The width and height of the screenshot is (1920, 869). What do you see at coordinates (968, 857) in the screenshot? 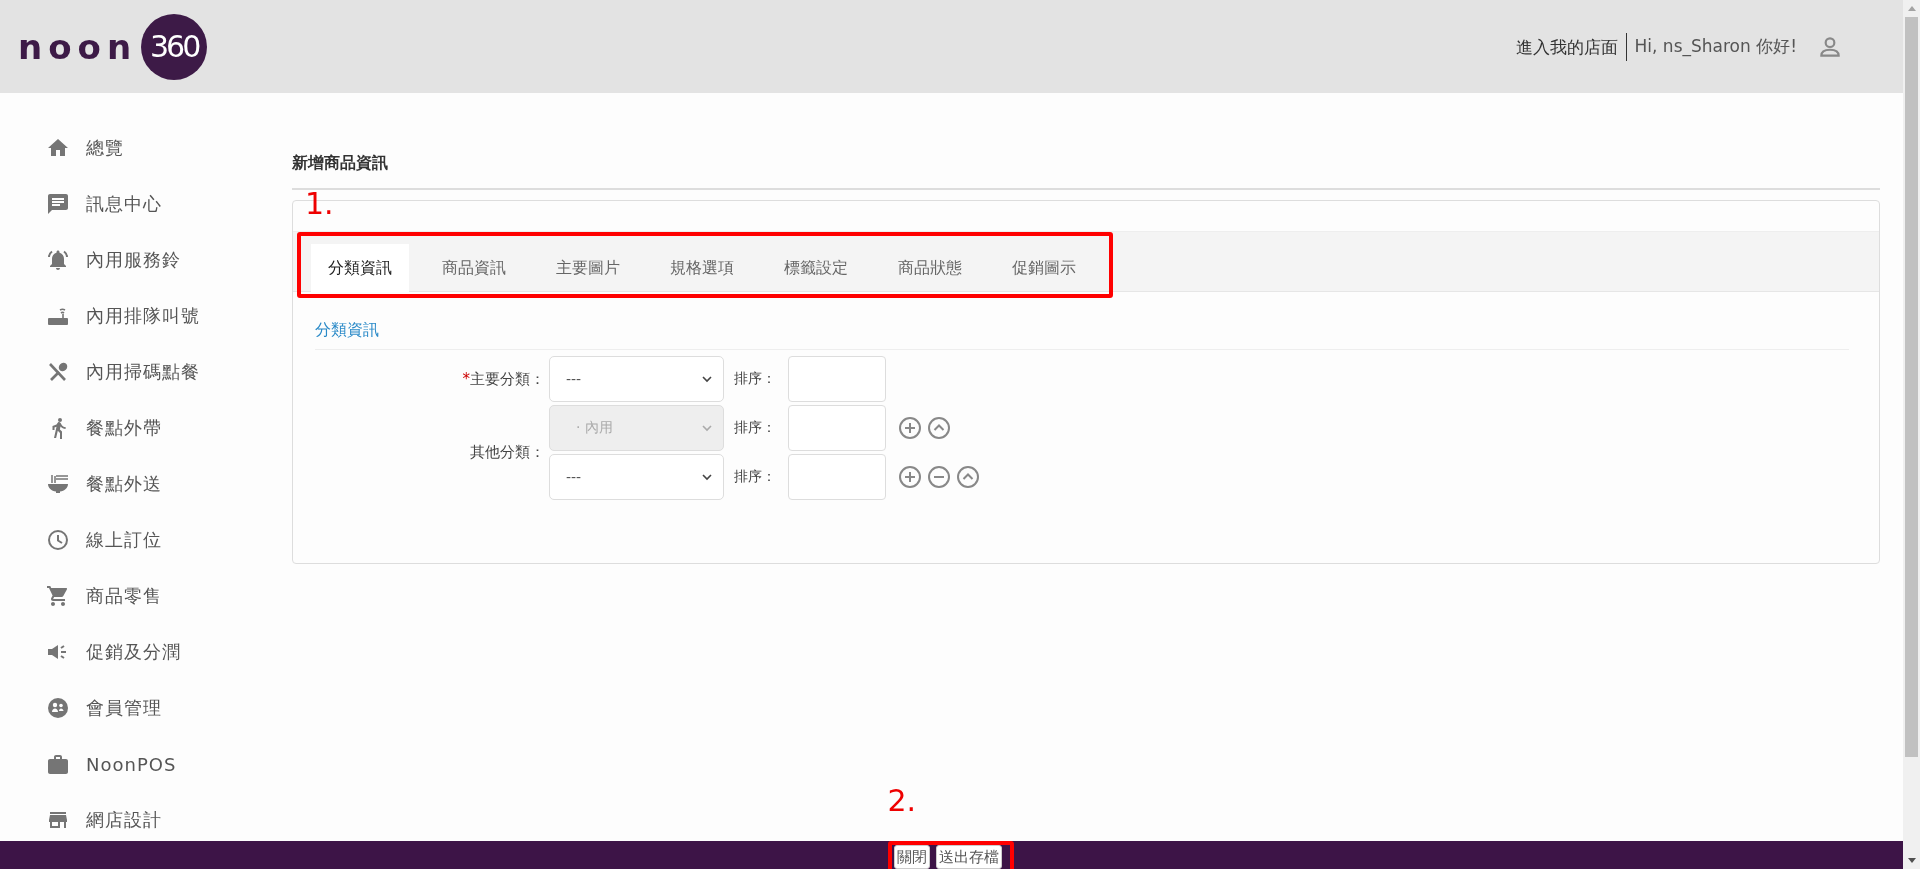
I see `footer-button: 送出存檔` at bounding box center [968, 857].